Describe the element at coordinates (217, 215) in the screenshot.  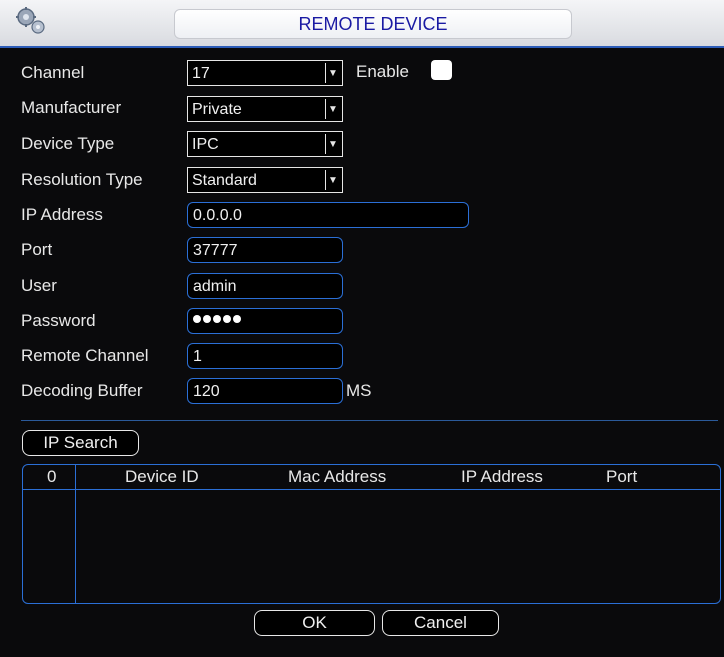
I see `ip-address-value: 0.0.0.0` at that location.